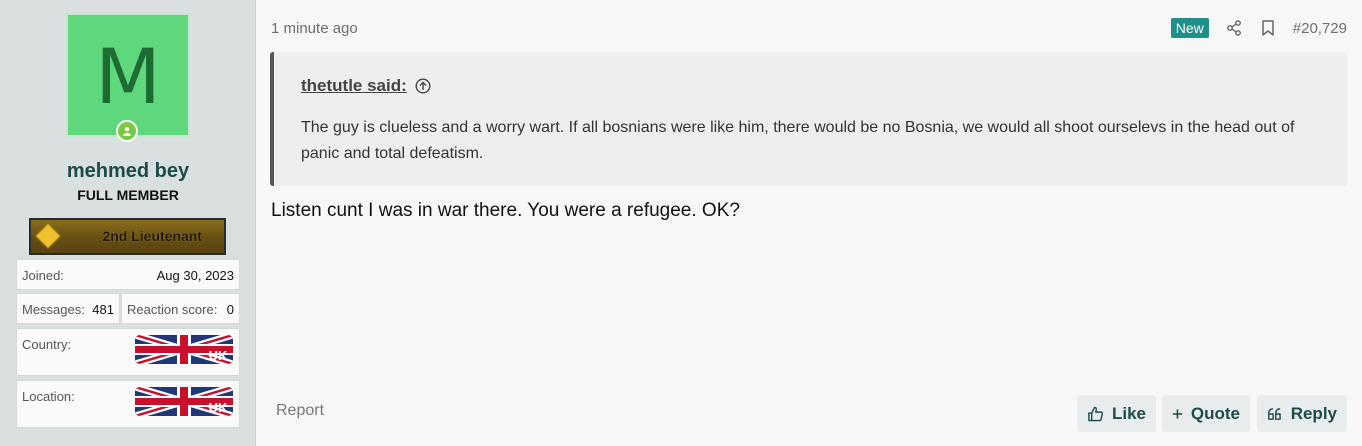 Image resolution: width=1362 pixels, height=446 pixels. What do you see at coordinates (195, 275) in the screenshot?
I see `joined-value: Aug 30, 2023` at bounding box center [195, 275].